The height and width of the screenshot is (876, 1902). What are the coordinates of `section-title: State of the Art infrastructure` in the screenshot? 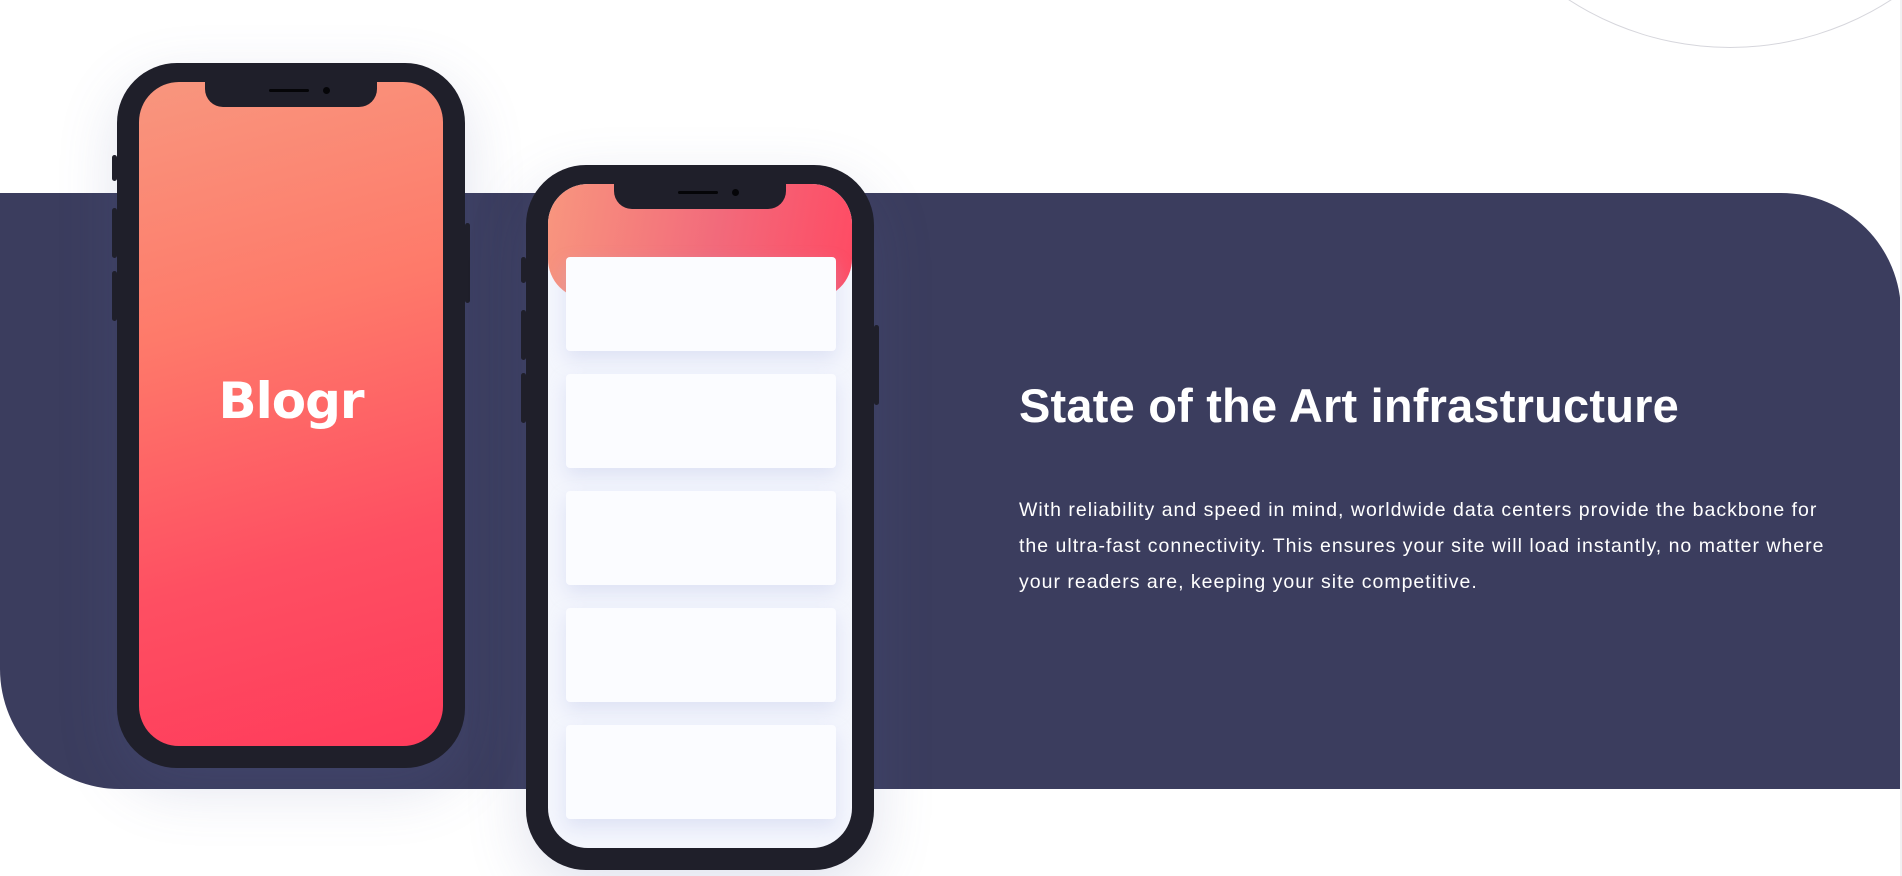 It's located at (1349, 405).